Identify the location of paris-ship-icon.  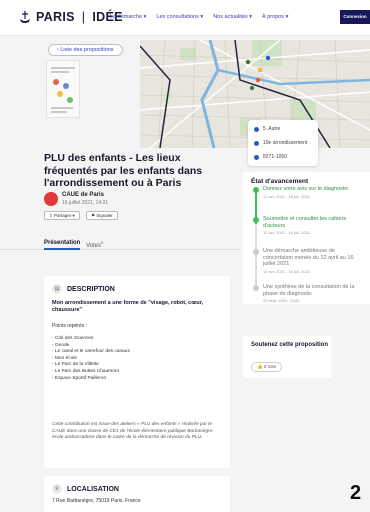
(25, 17).